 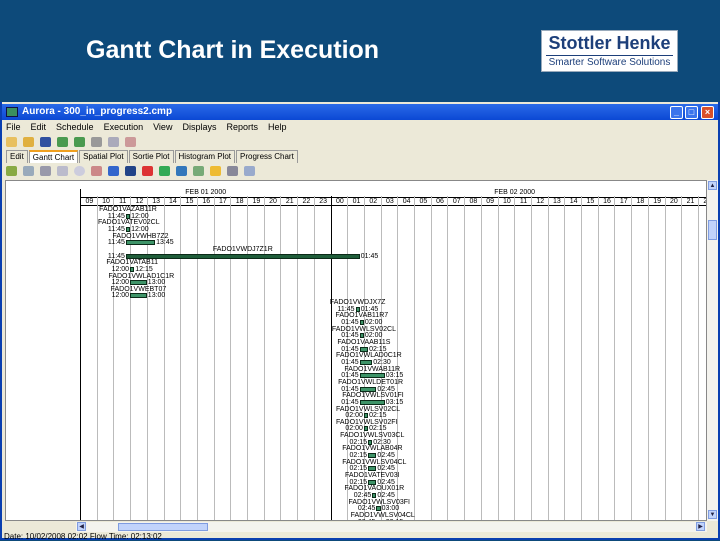 What do you see at coordinates (232, 170) in the screenshot?
I see `zoom-icon` at bounding box center [232, 170].